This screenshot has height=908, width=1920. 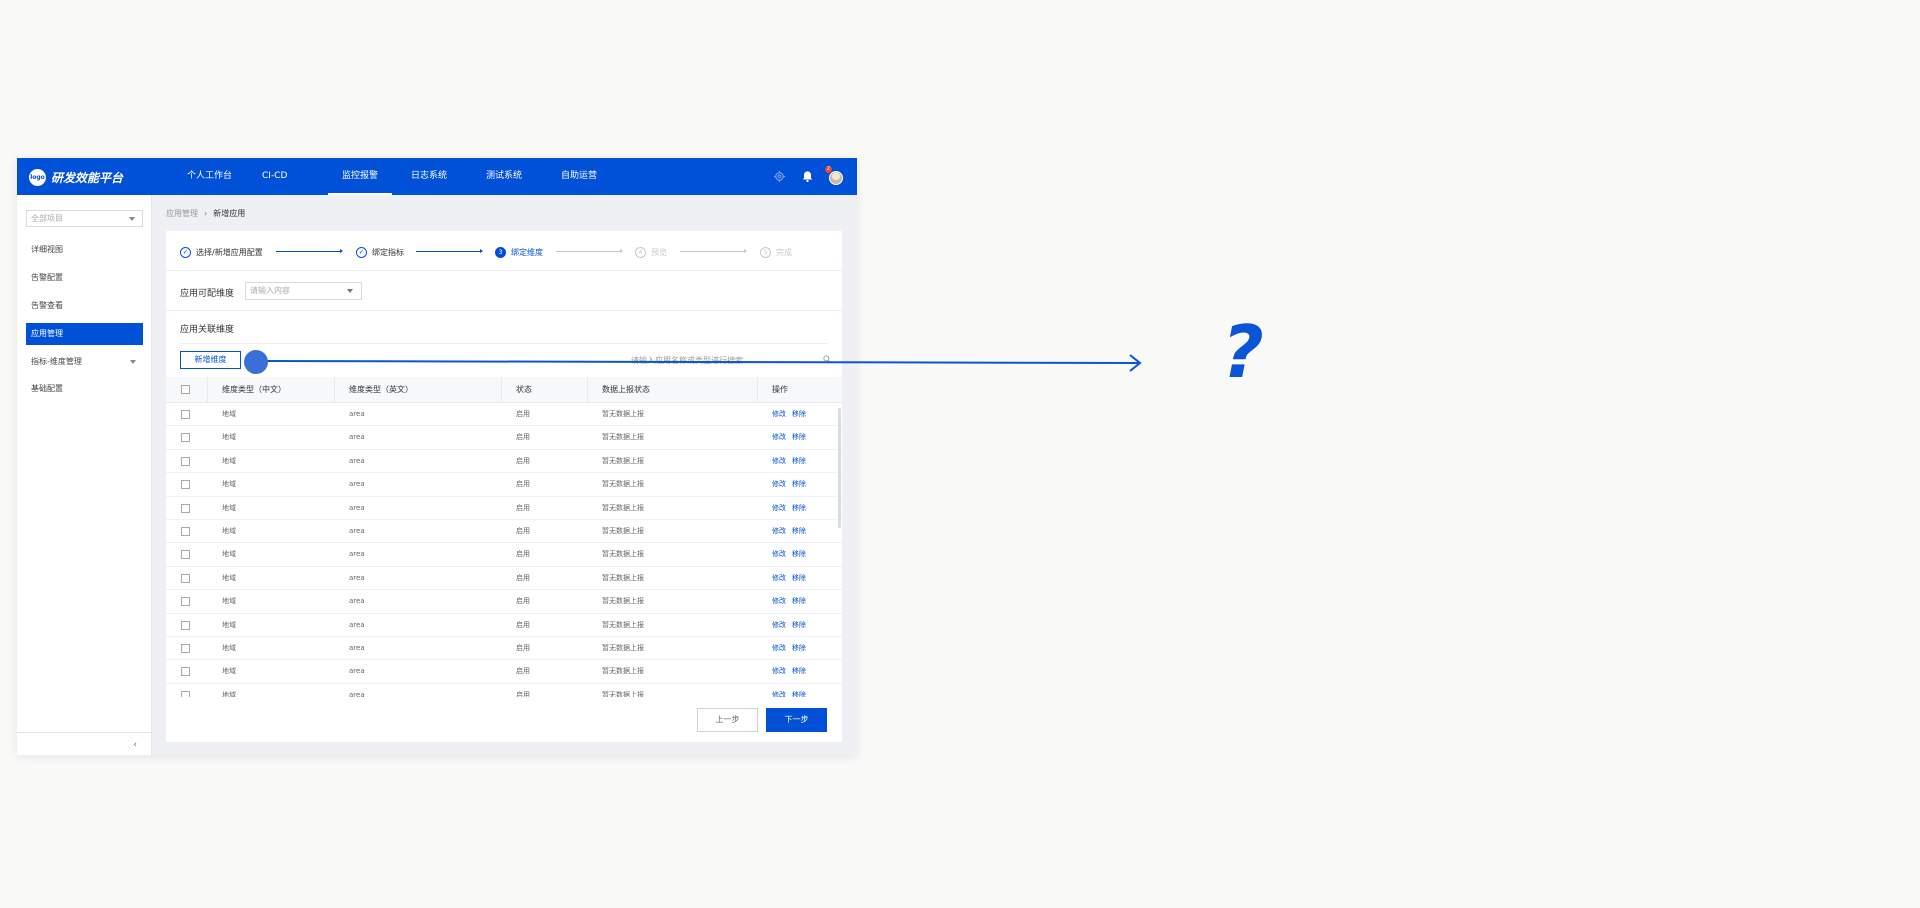 What do you see at coordinates (84, 362) in the screenshot?
I see `sidebar-item-metric-dimension: 指标-维度管理` at bounding box center [84, 362].